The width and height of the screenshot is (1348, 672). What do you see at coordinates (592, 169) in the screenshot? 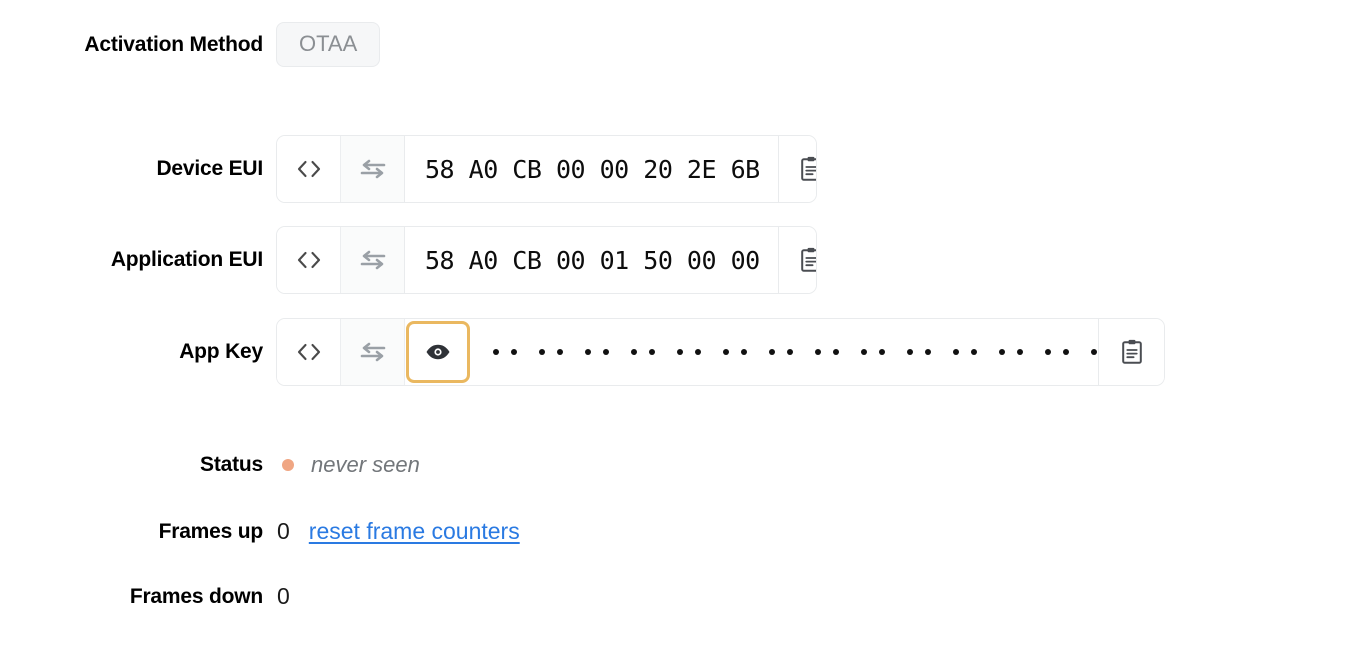
I see `device-eui-value: 58 A0 CB 00 00 20 2E 6B` at bounding box center [592, 169].